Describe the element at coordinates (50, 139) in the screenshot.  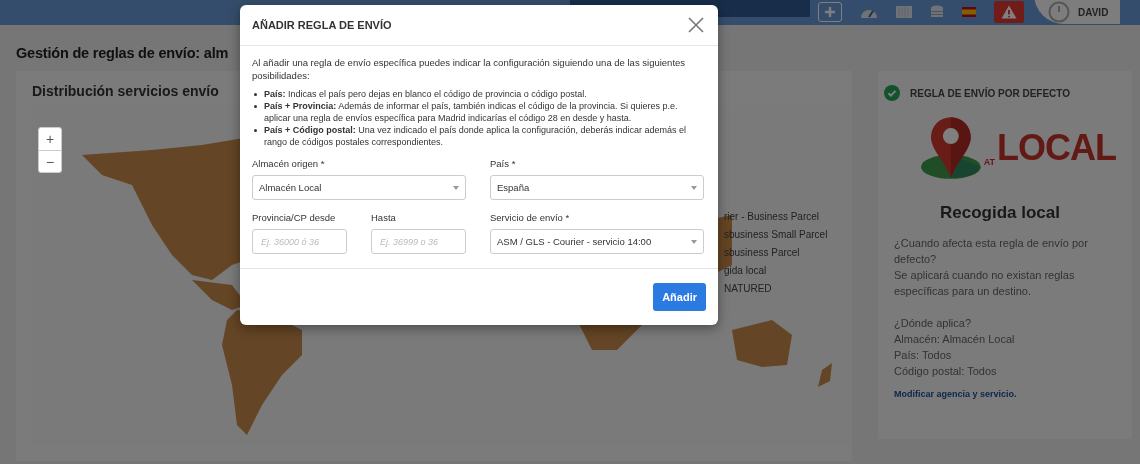
I see `zoom-button: +` at that location.